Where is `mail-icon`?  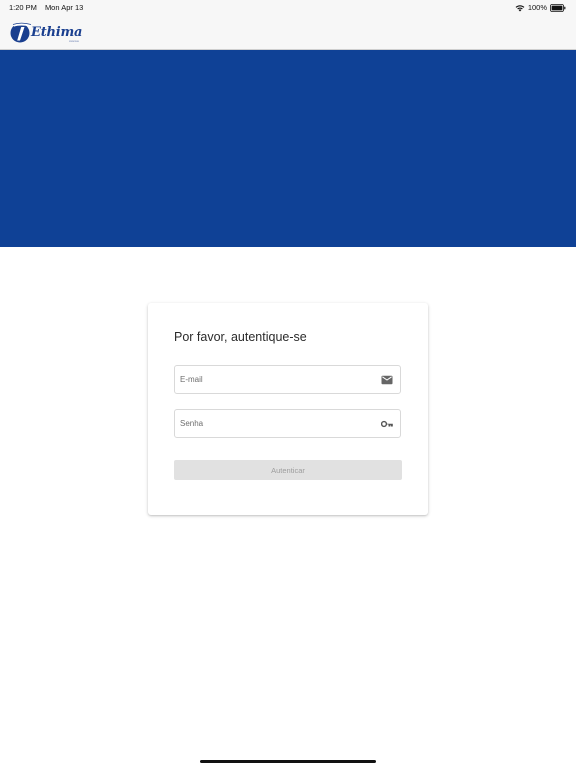 mail-icon is located at coordinates (387, 380).